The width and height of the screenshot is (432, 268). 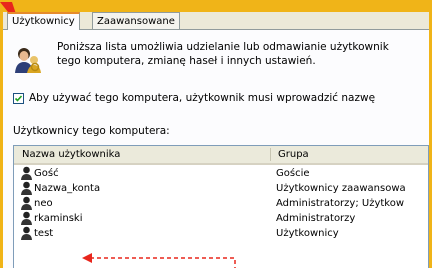 What do you see at coordinates (43, 21) in the screenshot?
I see `tab-uzytkownicy: Użytkownicy` at bounding box center [43, 21].